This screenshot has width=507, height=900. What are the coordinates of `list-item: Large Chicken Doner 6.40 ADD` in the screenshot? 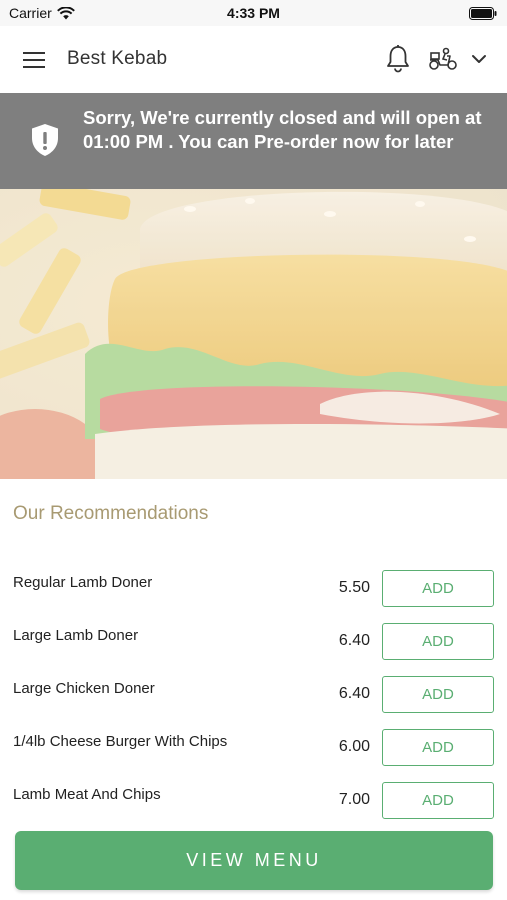 It's located at (253, 695).